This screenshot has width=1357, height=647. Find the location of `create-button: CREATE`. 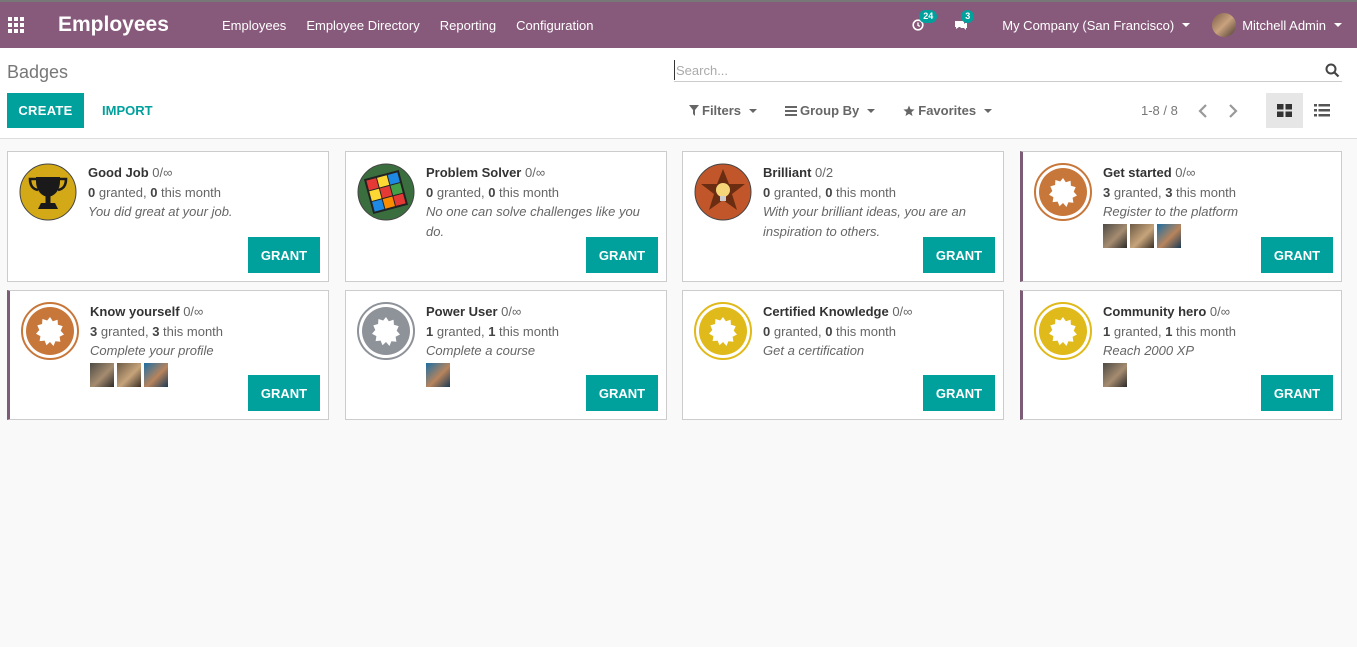

create-button: CREATE is located at coordinates (45, 110).